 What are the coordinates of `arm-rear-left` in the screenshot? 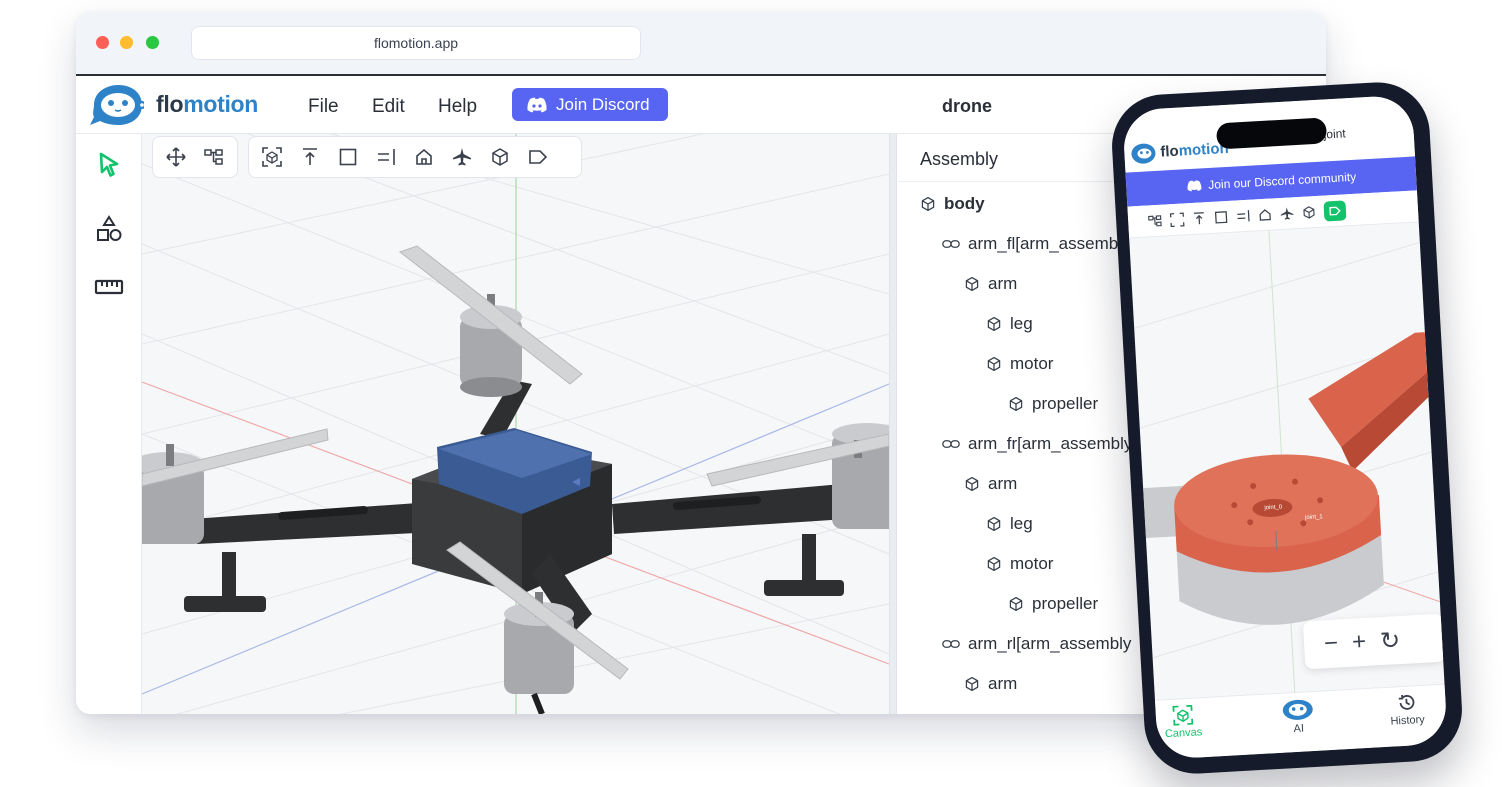 It's located at (490, 342).